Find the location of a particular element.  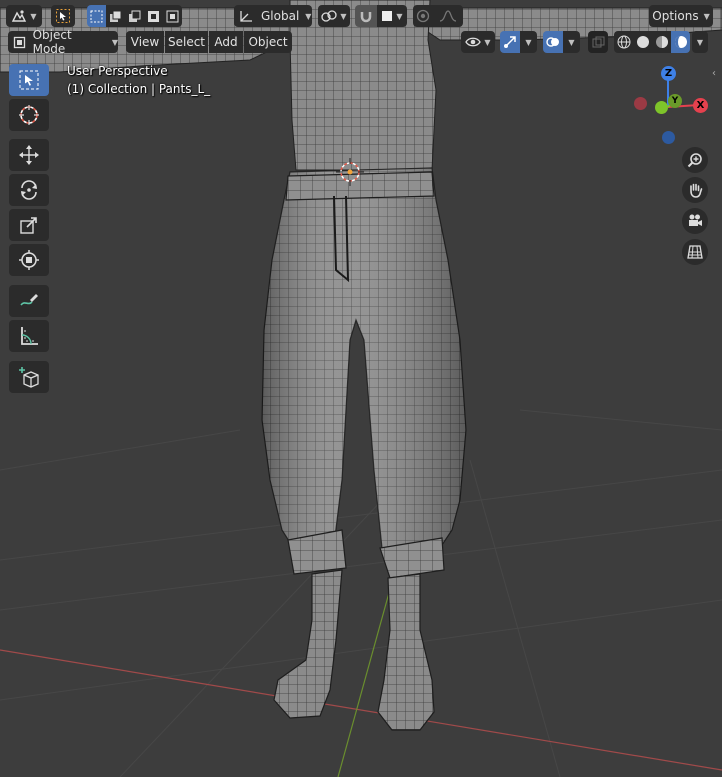

shading-solid-button is located at coordinates (642, 42).